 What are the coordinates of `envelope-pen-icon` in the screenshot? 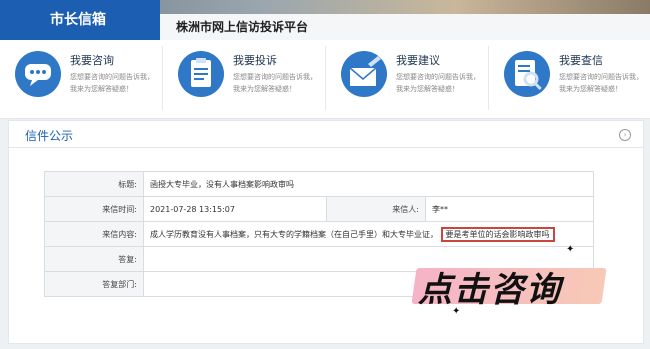 It's located at (364, 74).